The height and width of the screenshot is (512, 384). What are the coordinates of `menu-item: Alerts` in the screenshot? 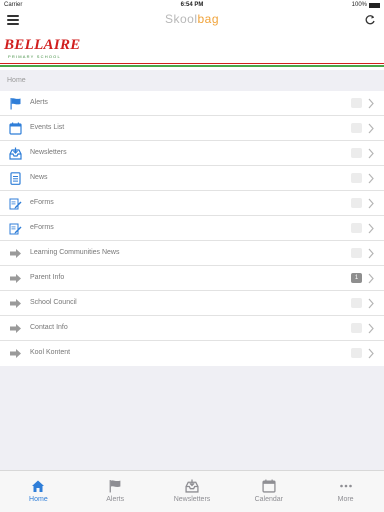 It's located at (192, 103).